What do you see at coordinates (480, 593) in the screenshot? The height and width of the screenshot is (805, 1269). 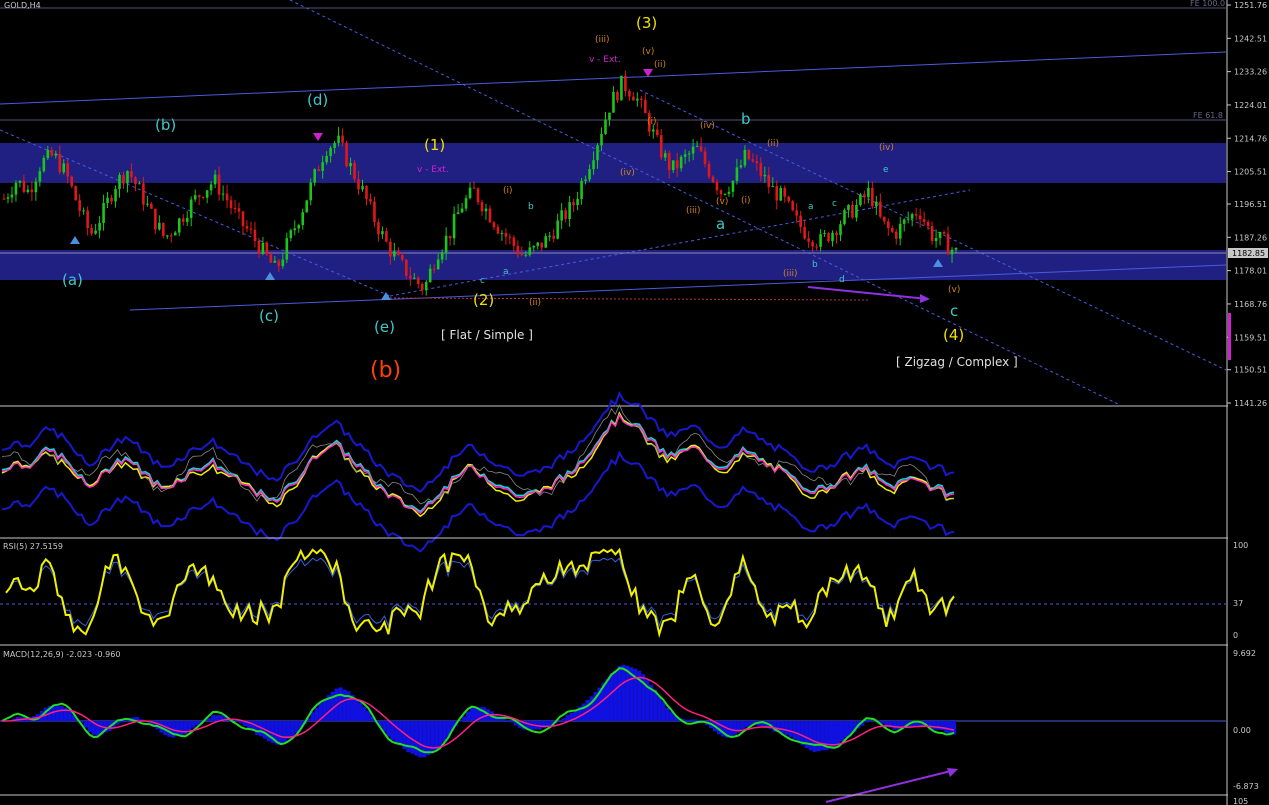 I see `rsi-line` at bounding box center [480, 593].